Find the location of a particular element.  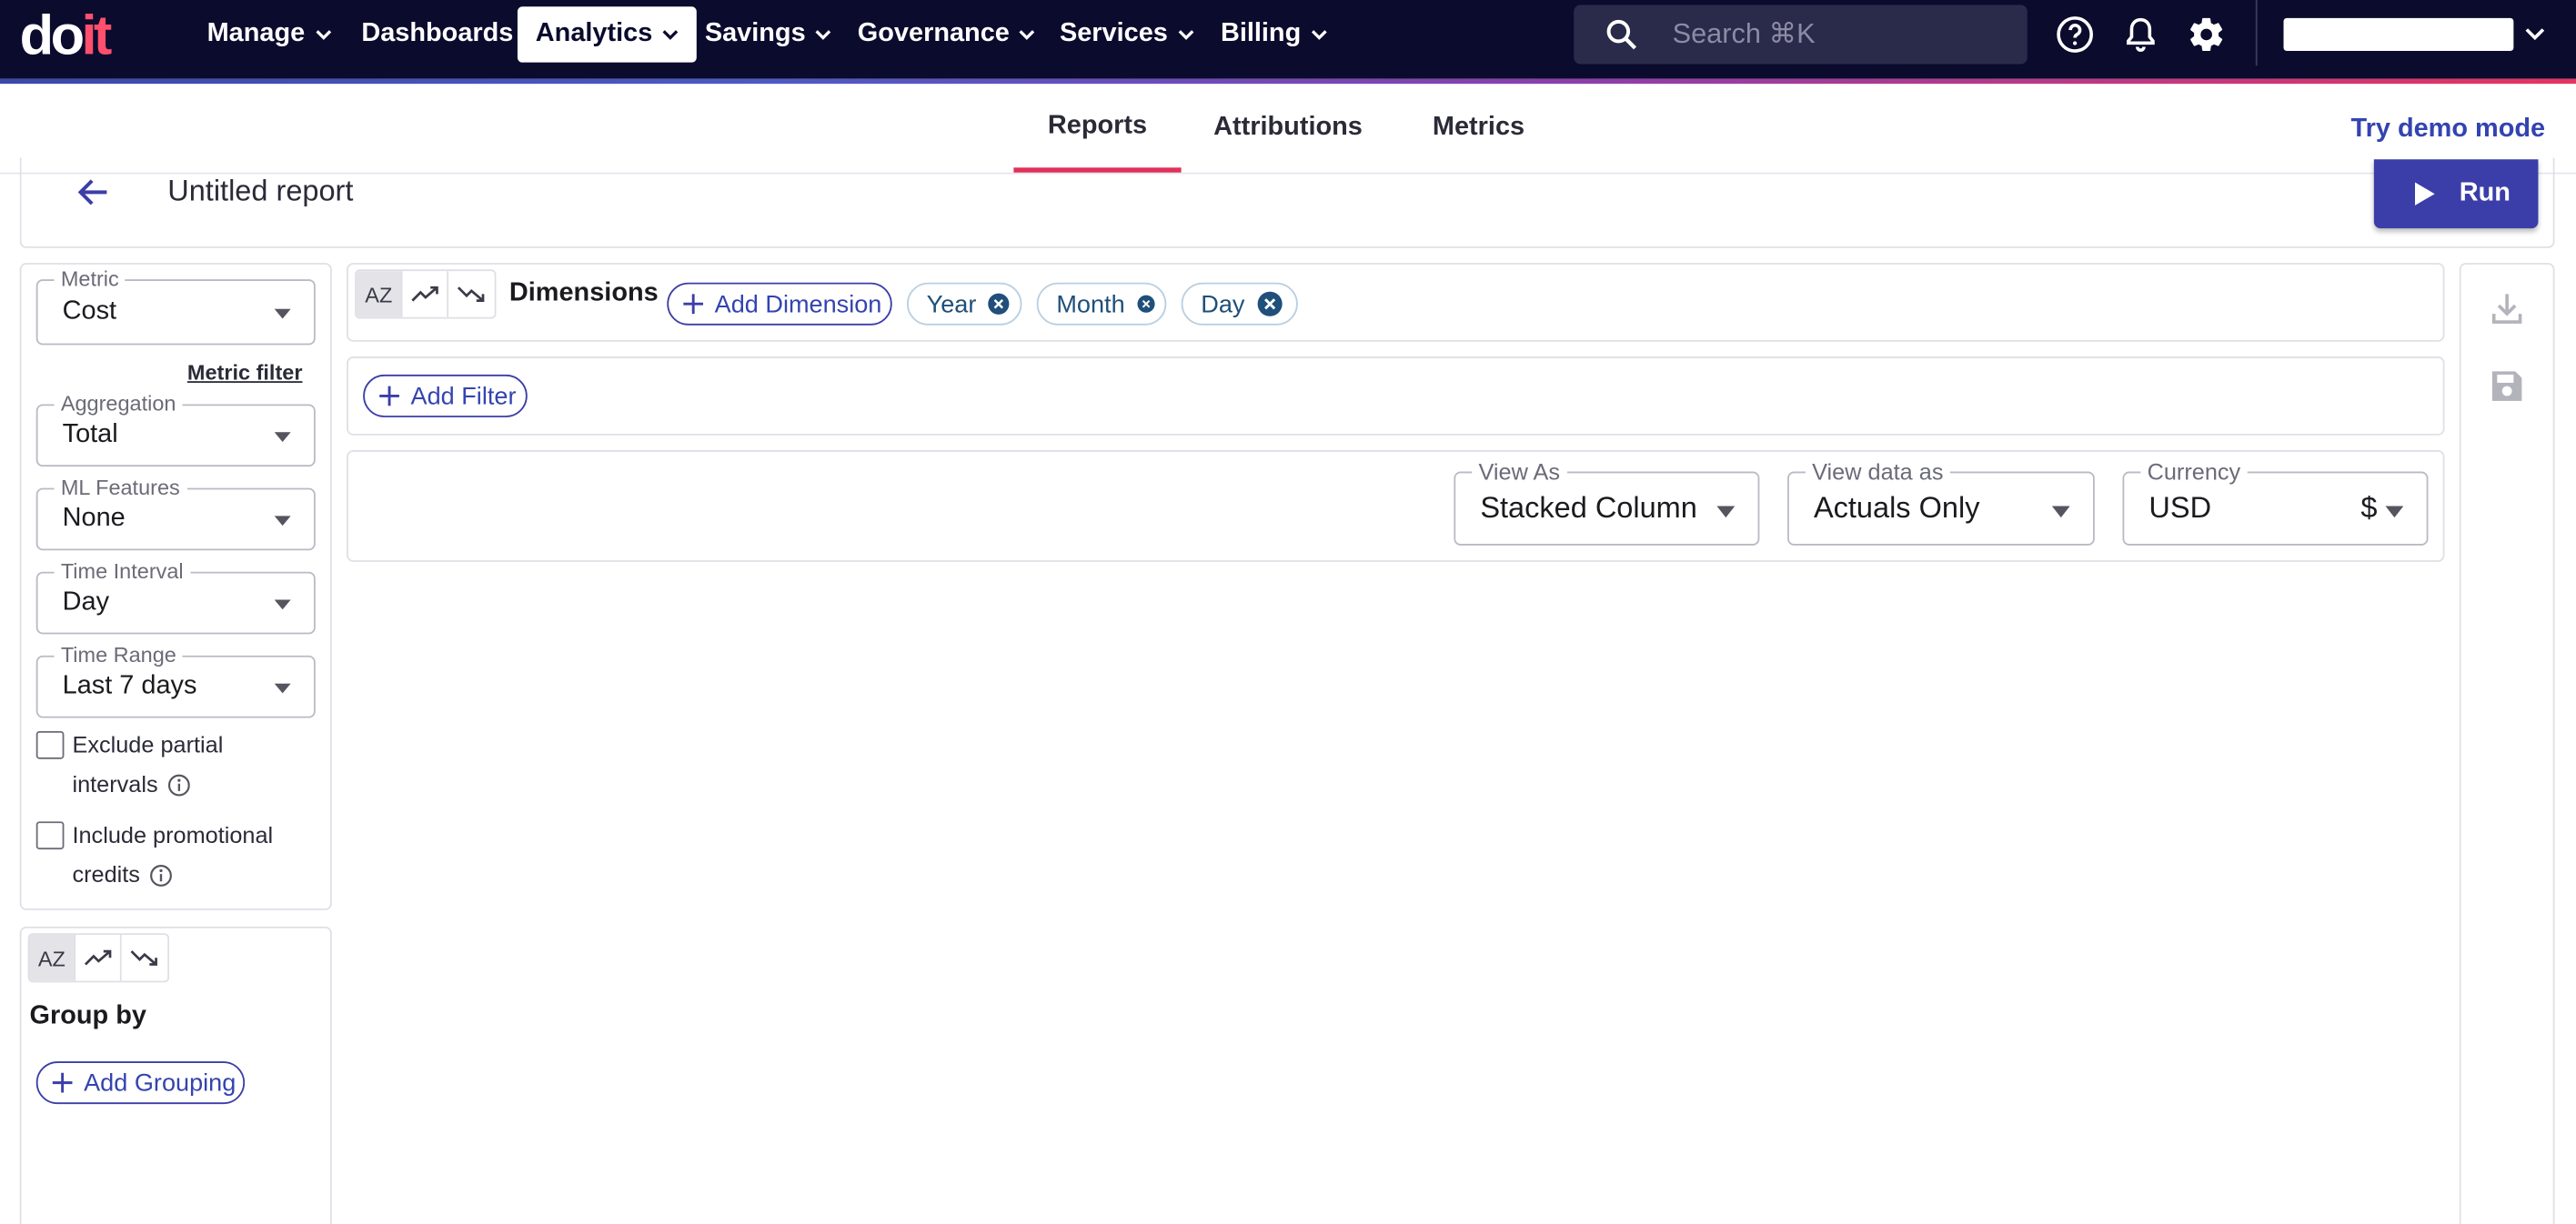

search-placeholder: Search ⌘K is located at coordinates (1744, 33).